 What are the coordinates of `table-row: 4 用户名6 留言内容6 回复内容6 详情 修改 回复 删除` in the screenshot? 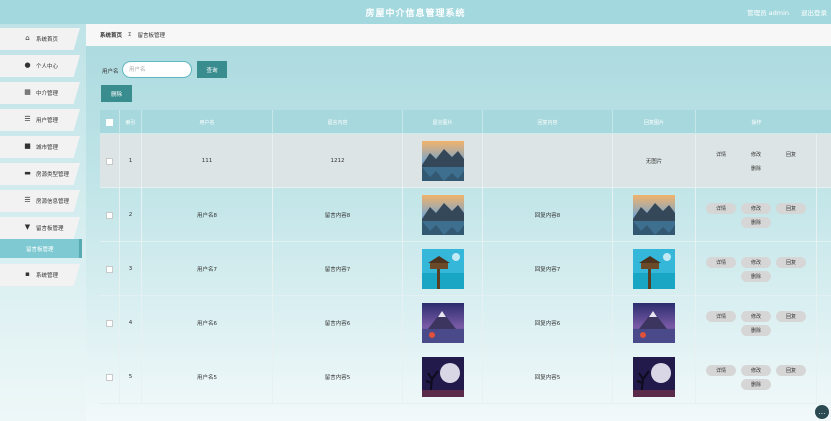 It's located at (465, 323).